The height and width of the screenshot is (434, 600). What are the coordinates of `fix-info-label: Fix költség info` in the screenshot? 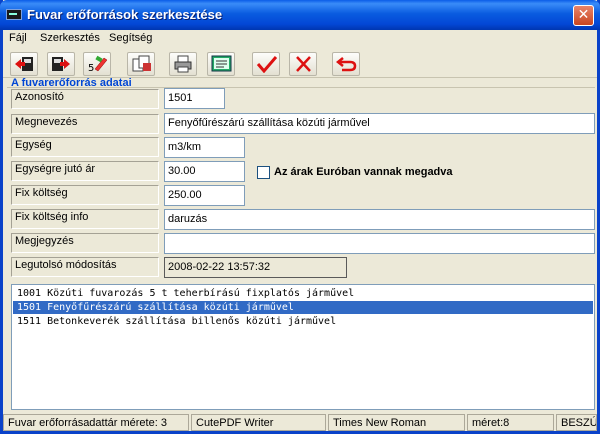 It's located at (85, 219).